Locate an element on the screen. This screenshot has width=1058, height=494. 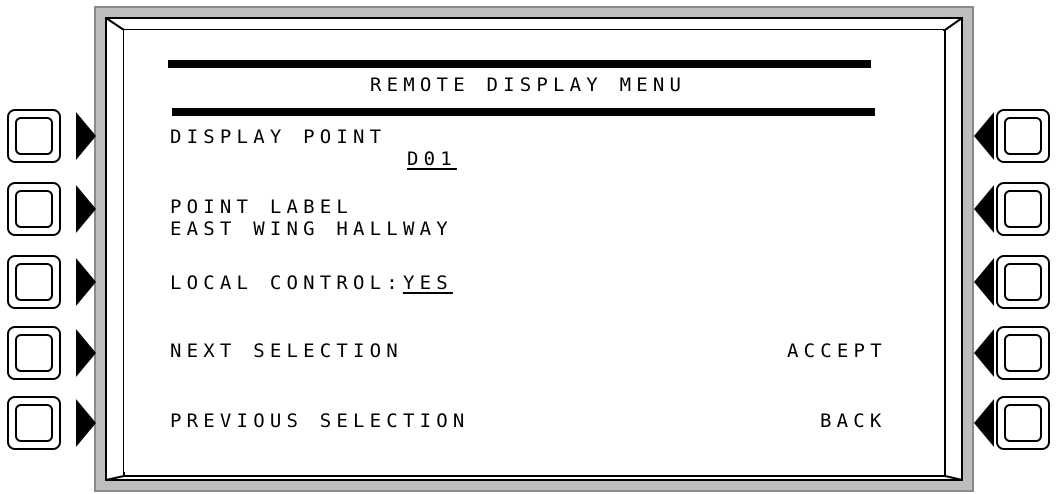
local-control-label: LOCAL CONTROL:YES is located at coordinates (311, 283).